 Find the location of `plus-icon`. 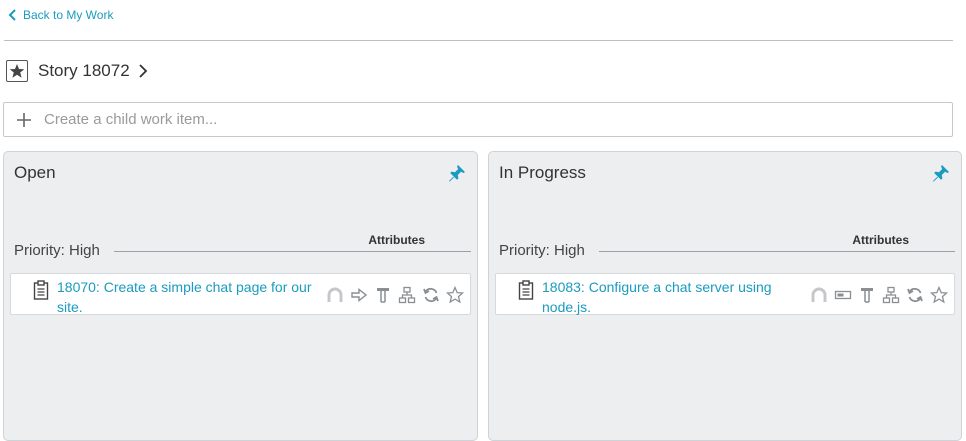

plus-icon is located at coordinates (24, 119).